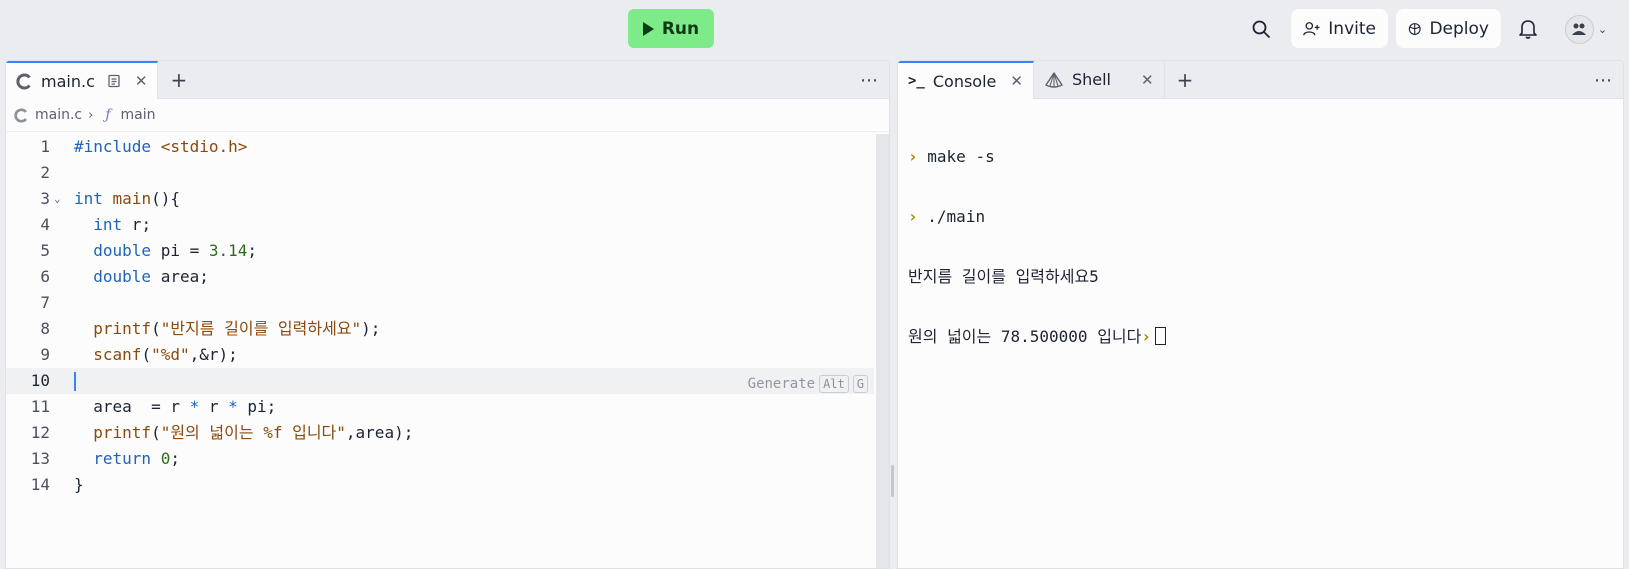 This screenshot has width=1629, height=569. What do you see at coordinates (75, 381) in the screenshot?
I see `text-cursor` at bounding box center [75, 381].